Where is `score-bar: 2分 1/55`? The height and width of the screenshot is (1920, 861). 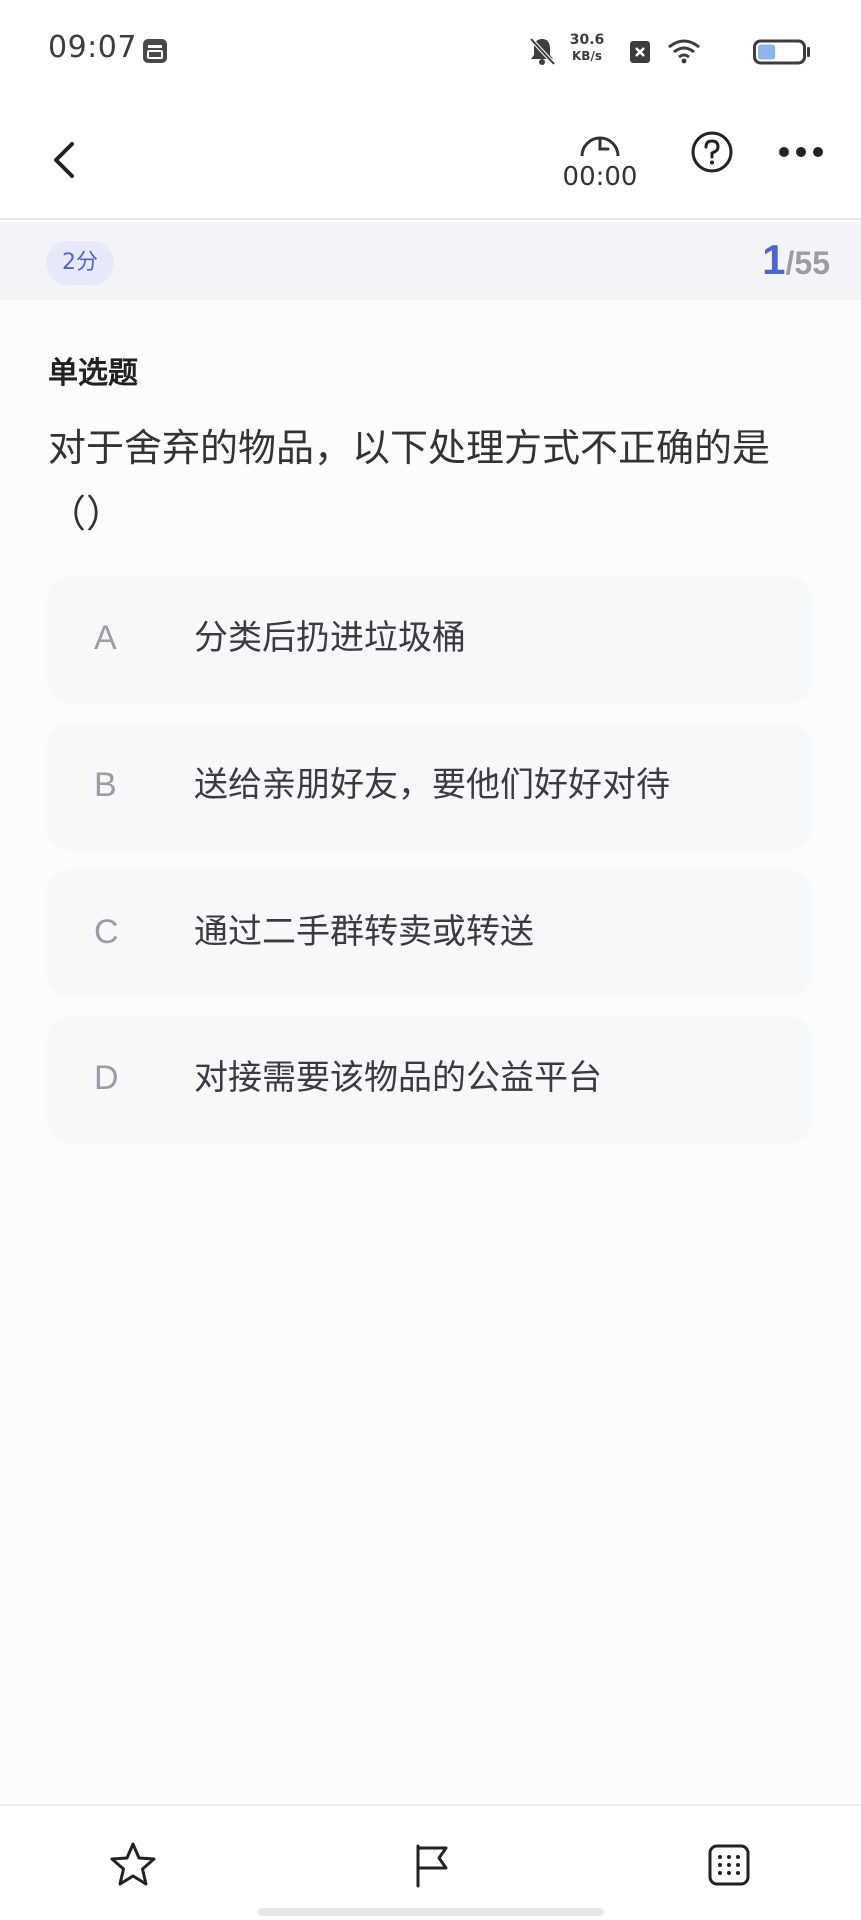 score-bar: 2分 1/55 is located at coordinates (430, 261).